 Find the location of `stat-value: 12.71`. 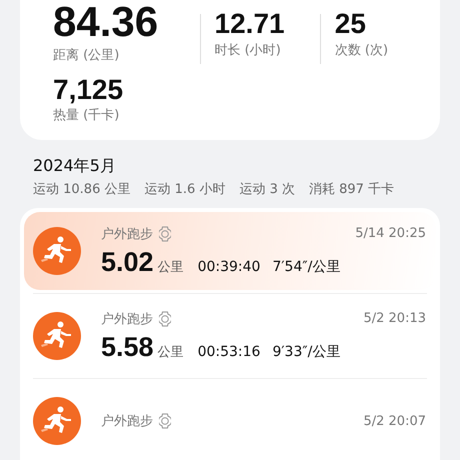

stat-value: 12.71 is located at coordinates (250, 24).